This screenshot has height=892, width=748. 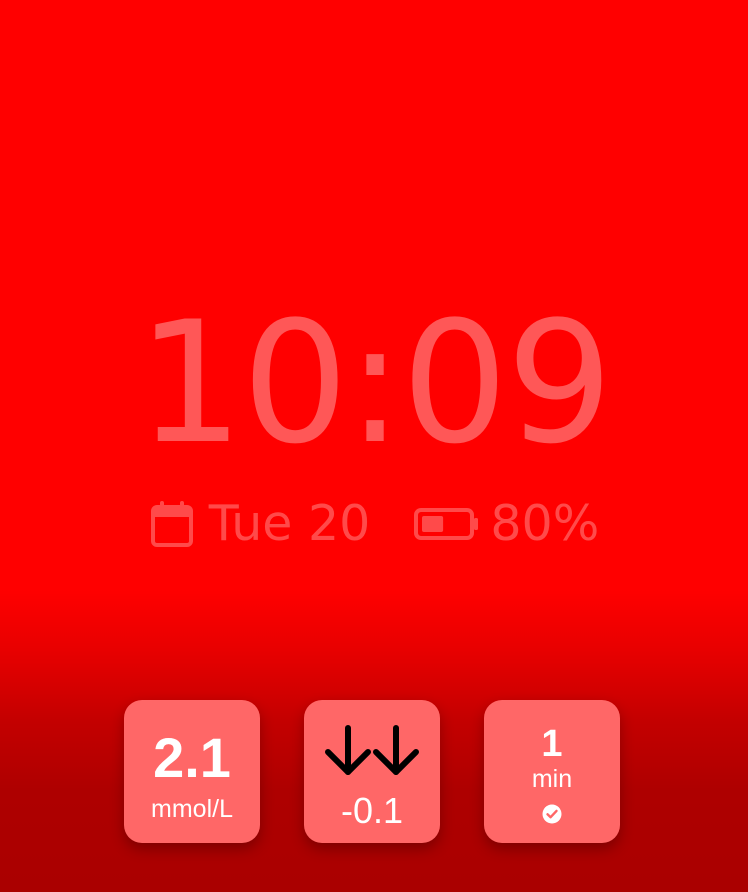 I want to click on battery-group: 80%, so click(x=506, y=524).